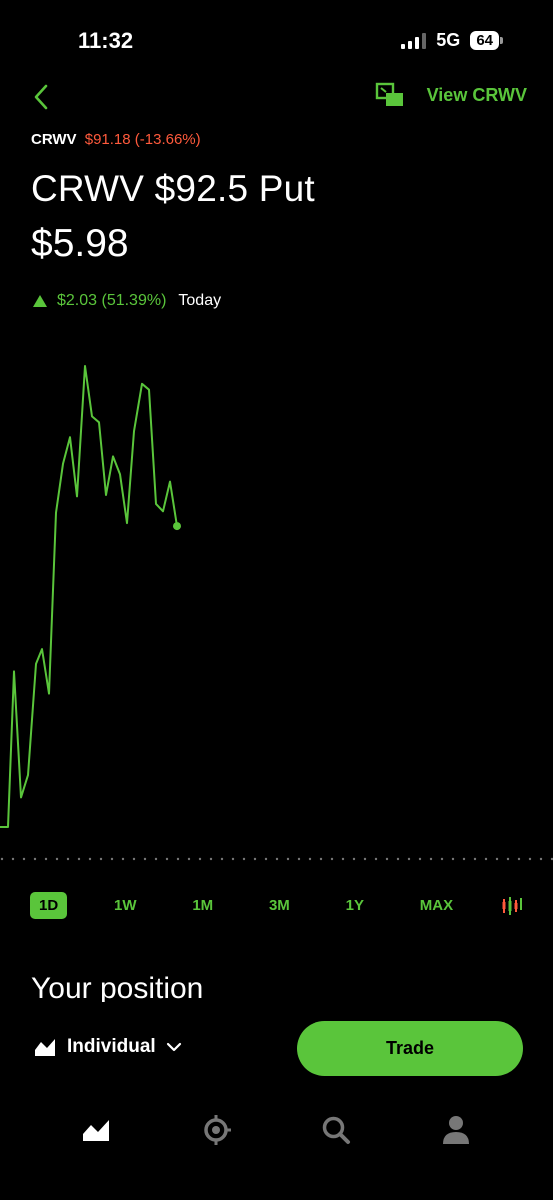  I want to click on tab-crypto, so click(216, 1130).